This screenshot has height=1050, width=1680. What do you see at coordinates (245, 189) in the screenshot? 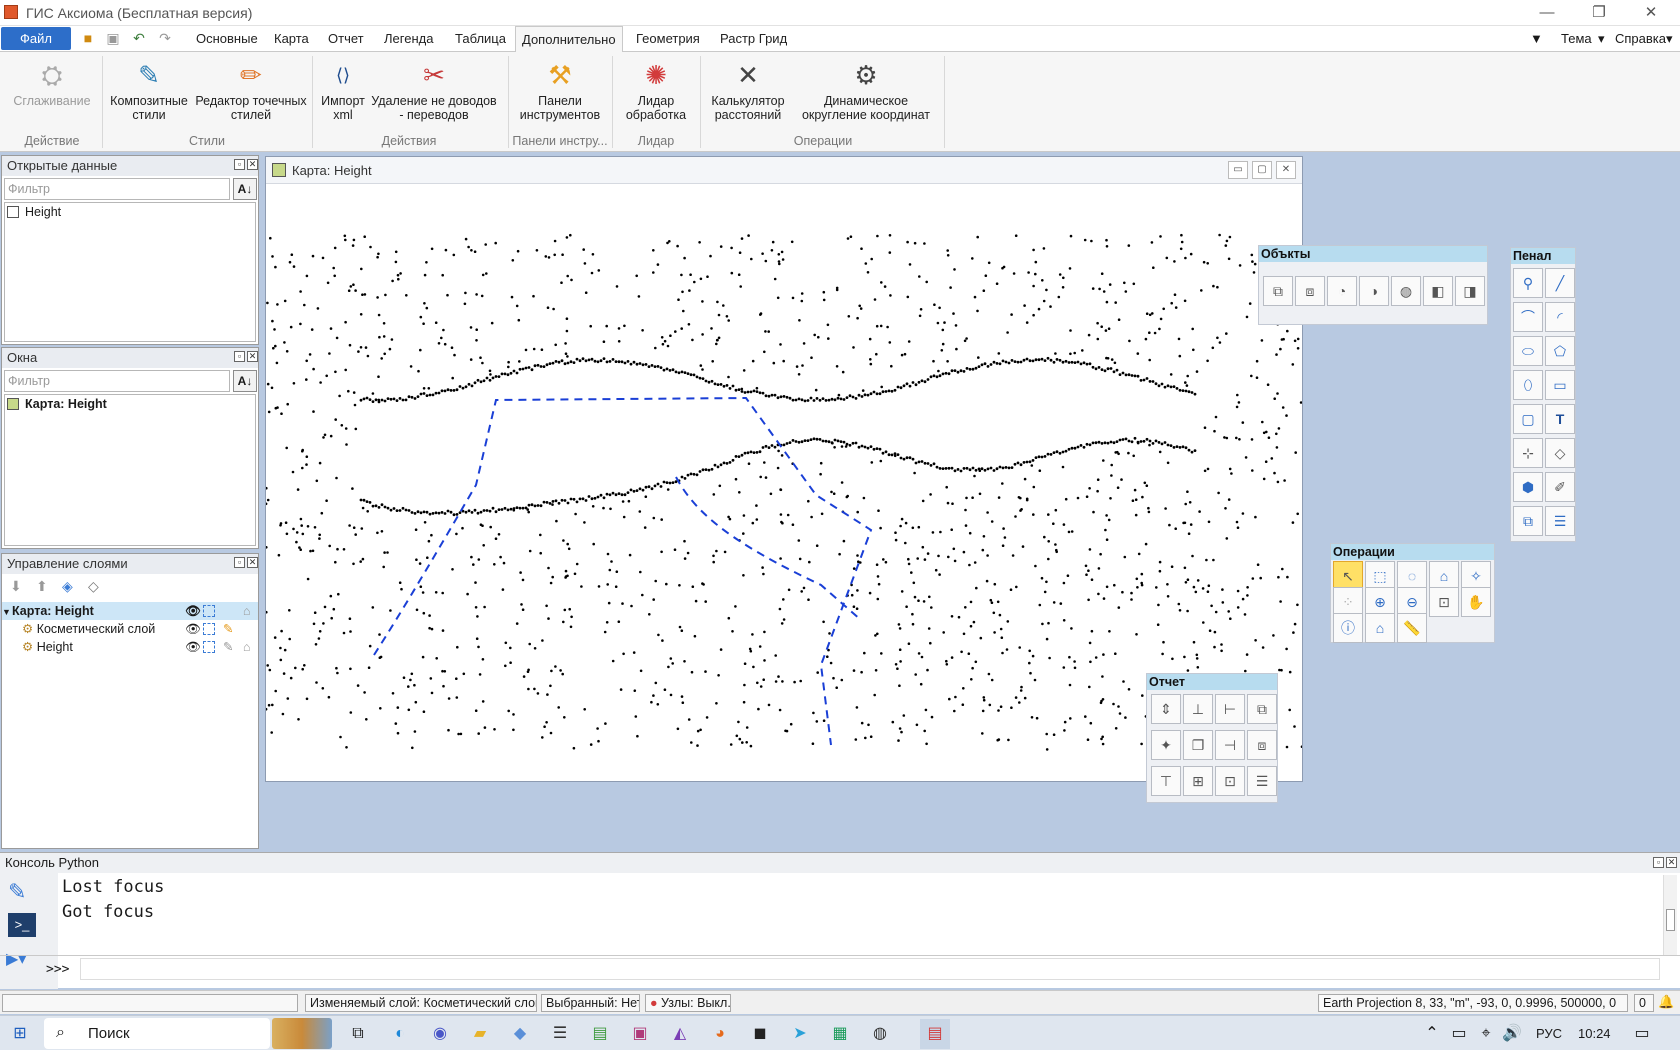
I see `sort-button: A↓` at bounding box center [245, 189].